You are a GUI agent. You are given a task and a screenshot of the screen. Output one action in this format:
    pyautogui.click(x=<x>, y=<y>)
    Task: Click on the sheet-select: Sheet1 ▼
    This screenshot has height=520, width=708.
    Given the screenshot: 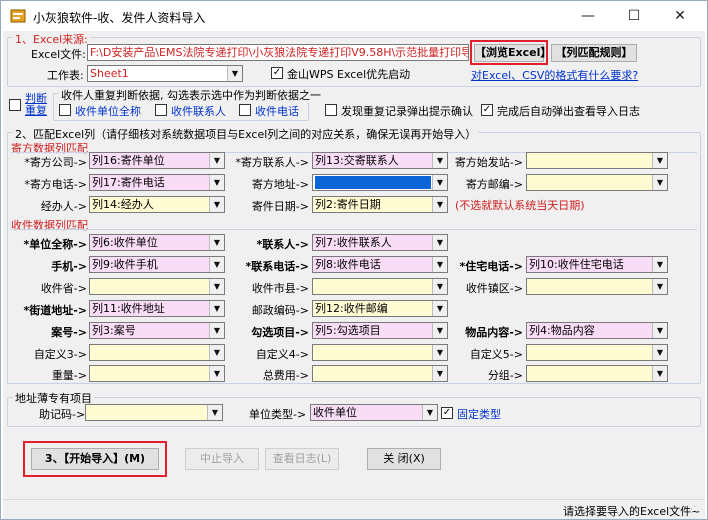 What is the action you would take?
    pyautogui.click(x=165, y=73)
    